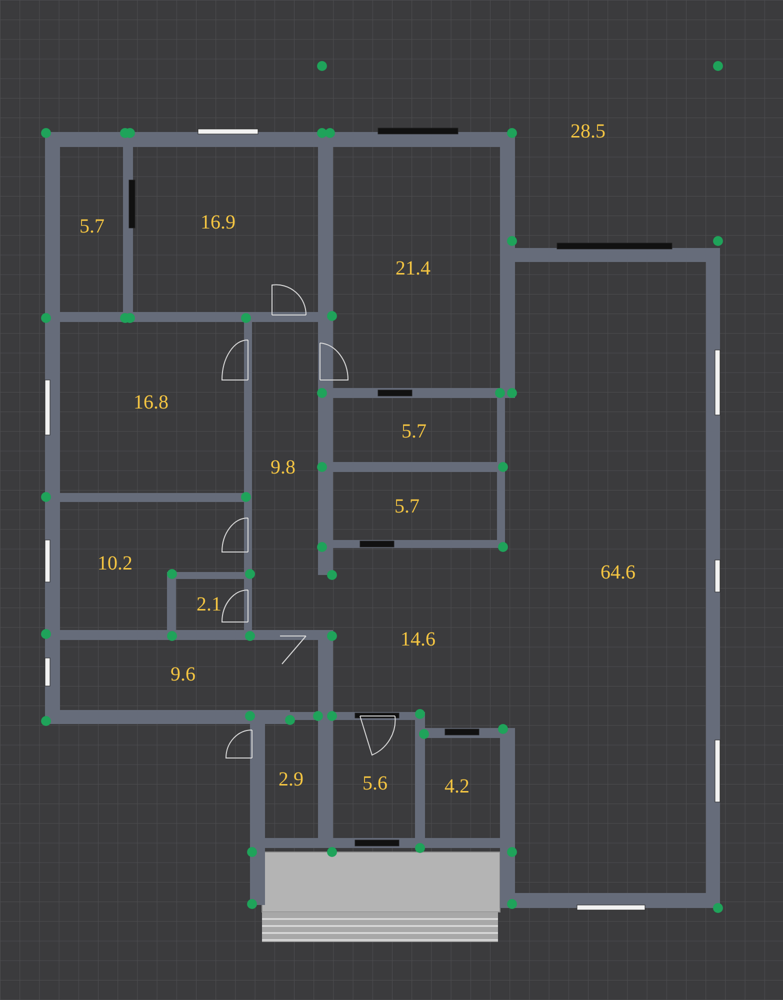 This screenshot has height=1000, width=783. What do you see at coordinates (375, 783) in the screenshot?
I see `room-area-label: 5.6` at bounding box center [375, 783].